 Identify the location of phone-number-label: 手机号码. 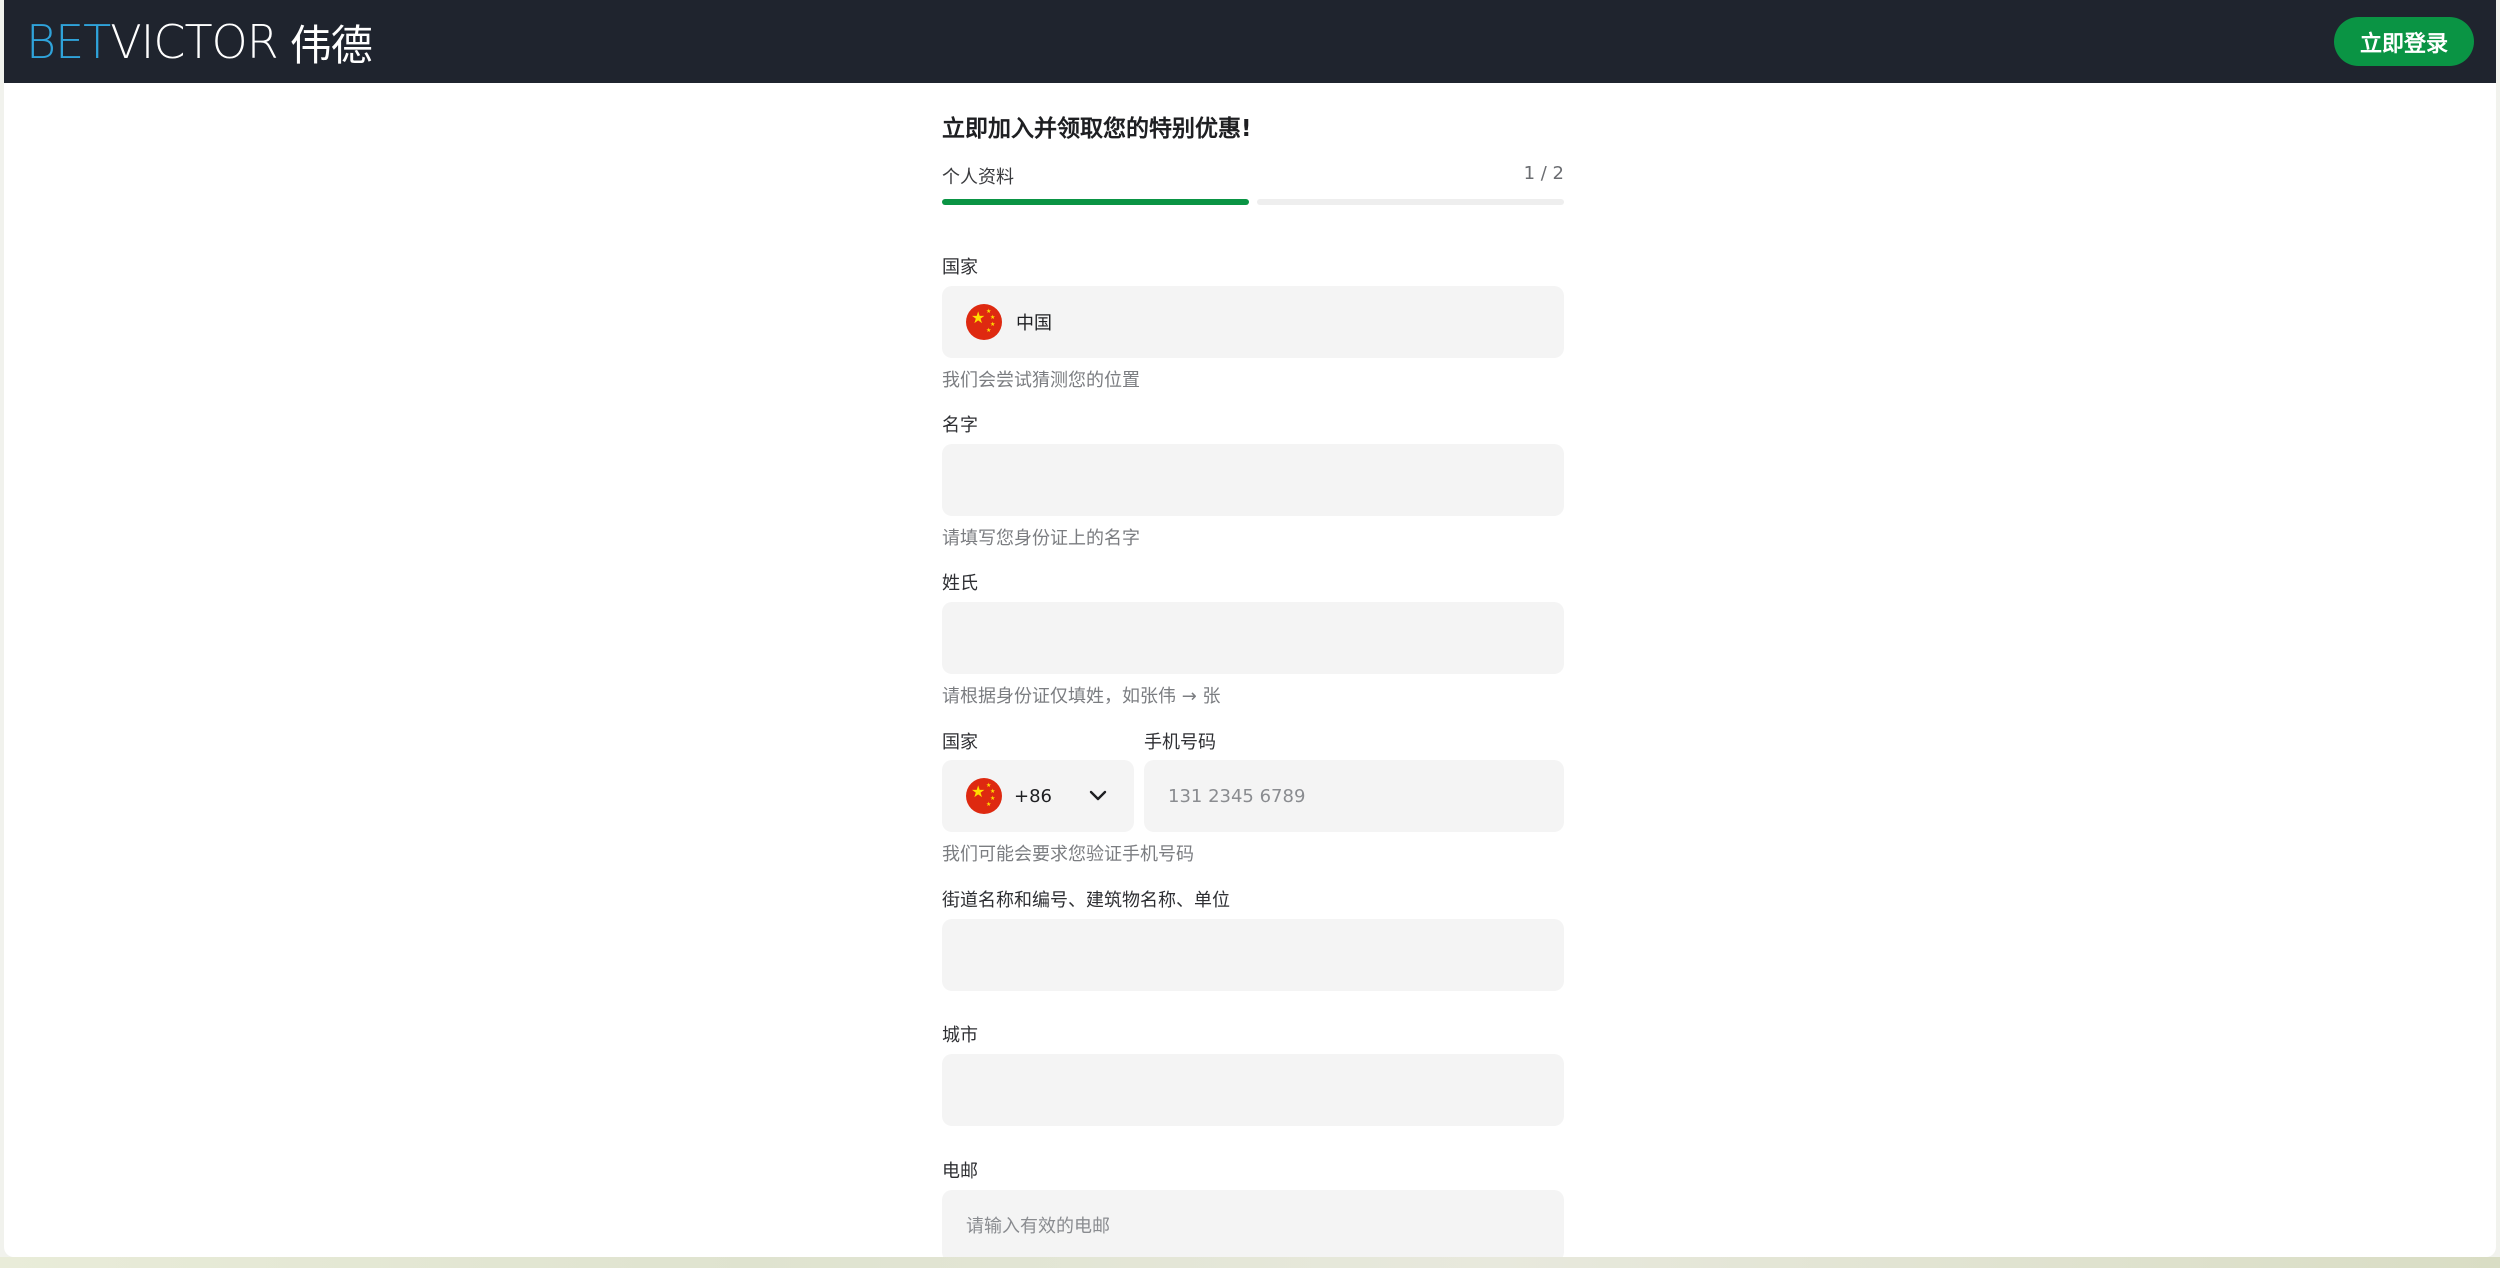
(1180, 742).